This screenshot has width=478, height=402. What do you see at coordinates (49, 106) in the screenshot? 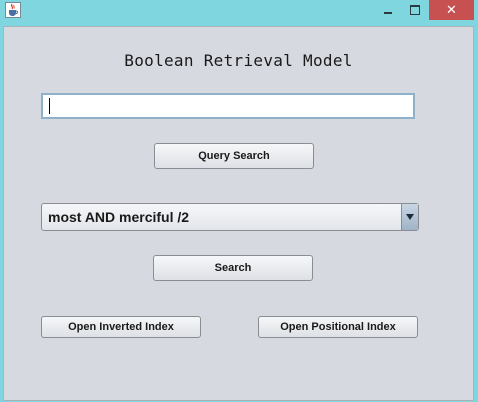
I see `text-caret` at bounding box center [49, 106].